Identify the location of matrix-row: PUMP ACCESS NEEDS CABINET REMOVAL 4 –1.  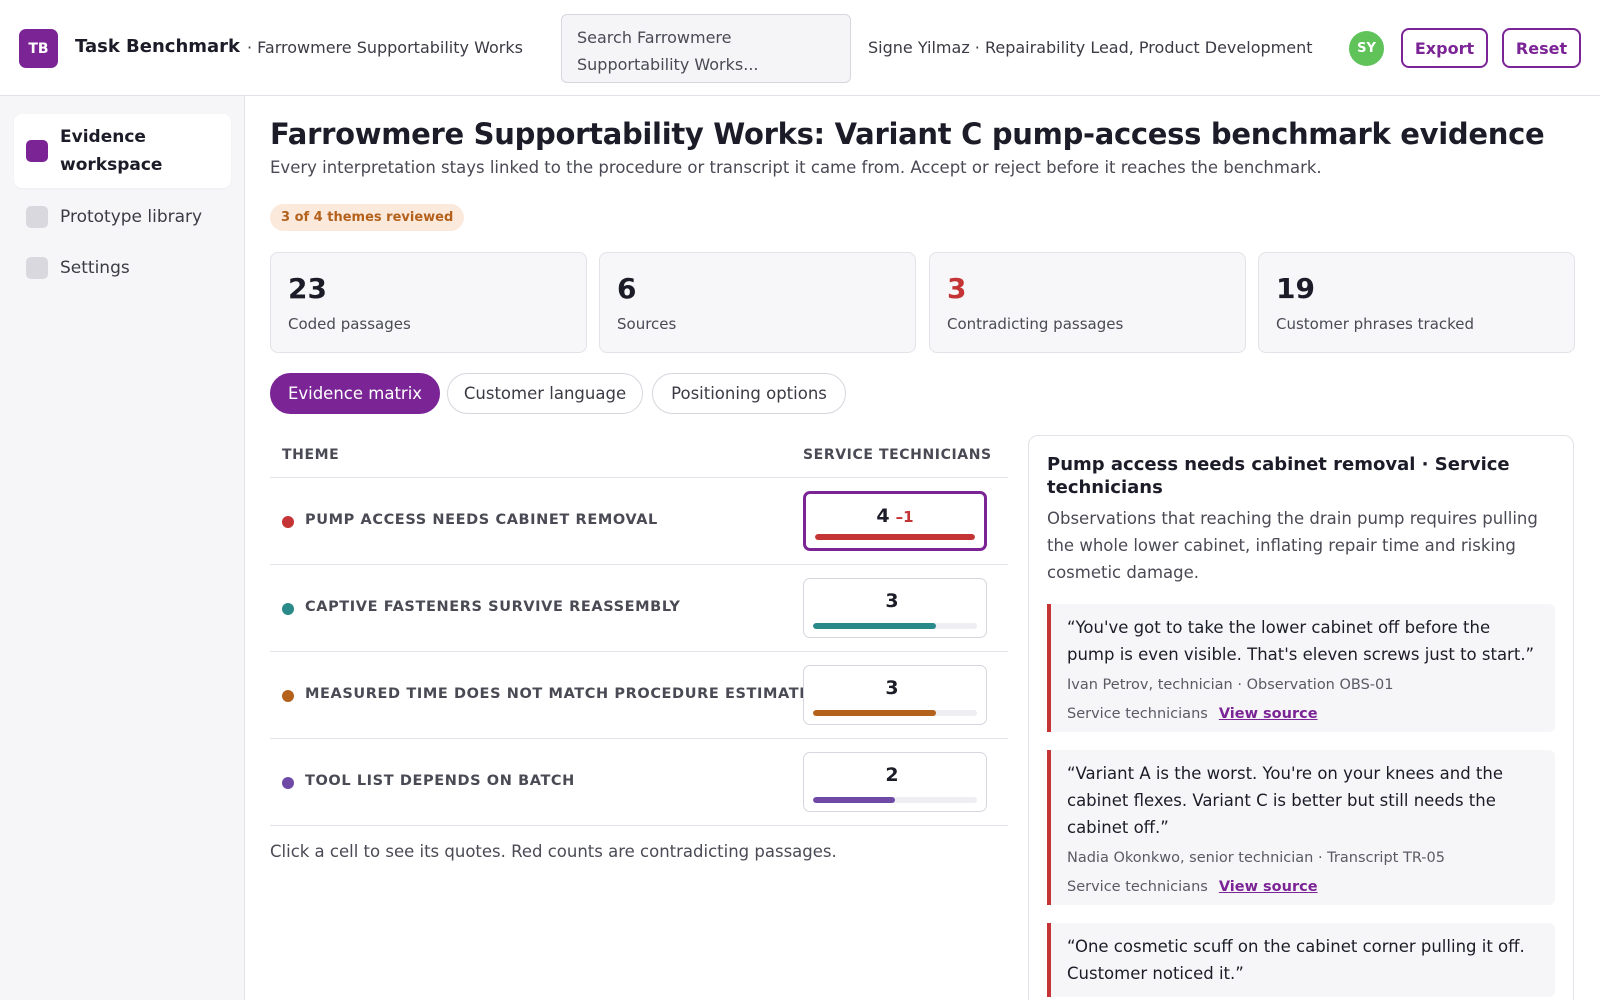
(639, 521).